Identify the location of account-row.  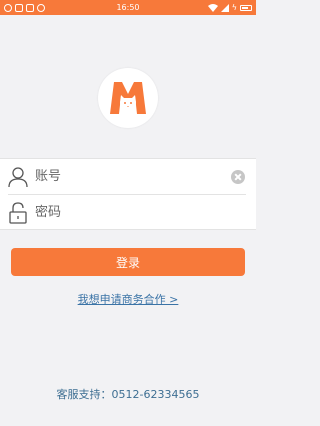
(128, 176).